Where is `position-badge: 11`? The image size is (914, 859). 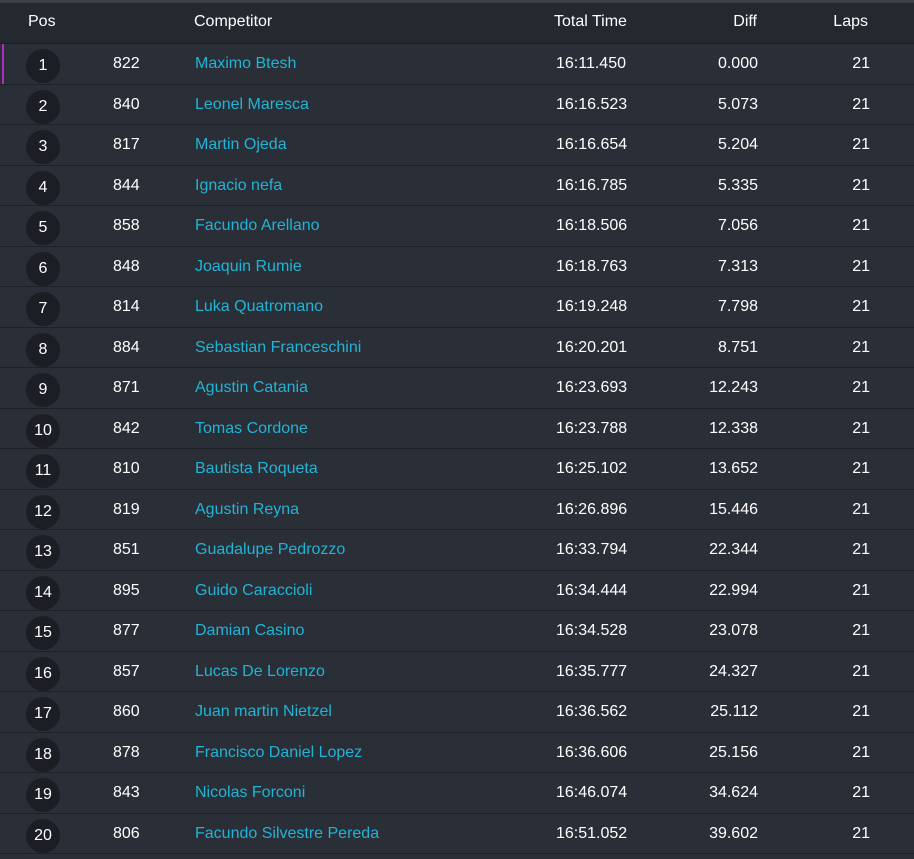
position-badge: 11 is located at coordinates (43, 471).